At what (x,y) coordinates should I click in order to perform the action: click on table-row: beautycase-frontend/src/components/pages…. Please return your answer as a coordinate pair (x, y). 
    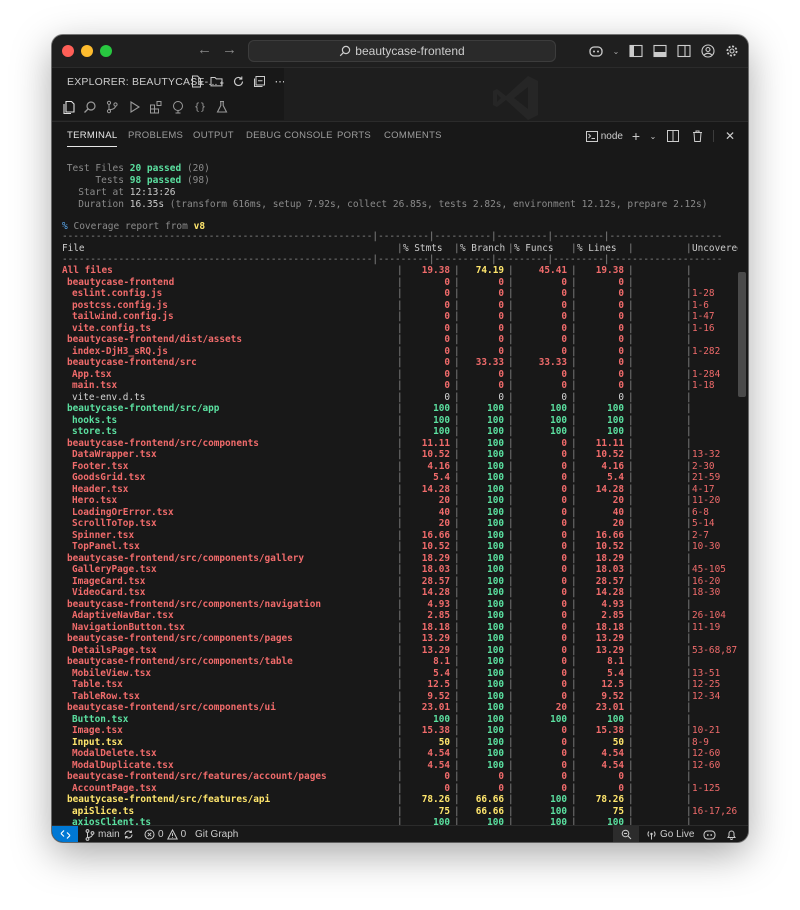
    Looking at the image, I should click on (399, 639).